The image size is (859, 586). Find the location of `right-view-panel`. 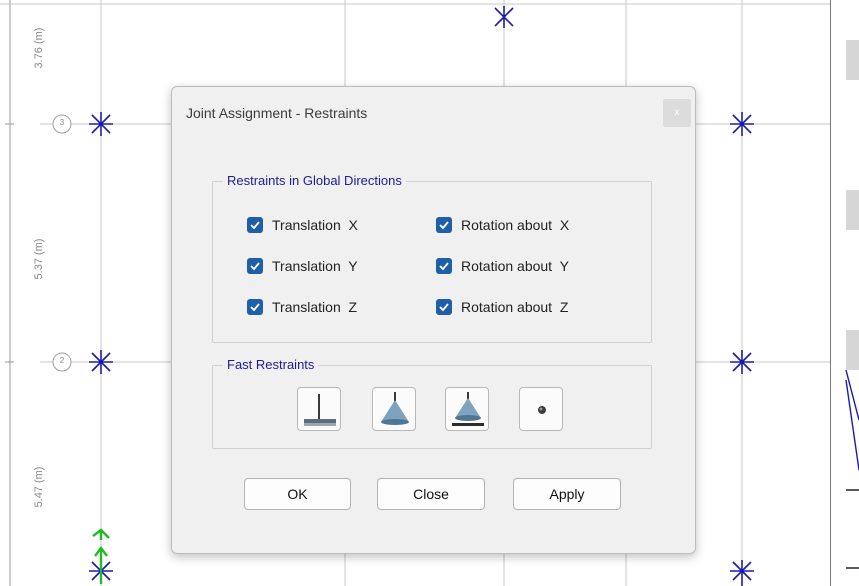

right-view-panel is located at coordinates (844, 293).